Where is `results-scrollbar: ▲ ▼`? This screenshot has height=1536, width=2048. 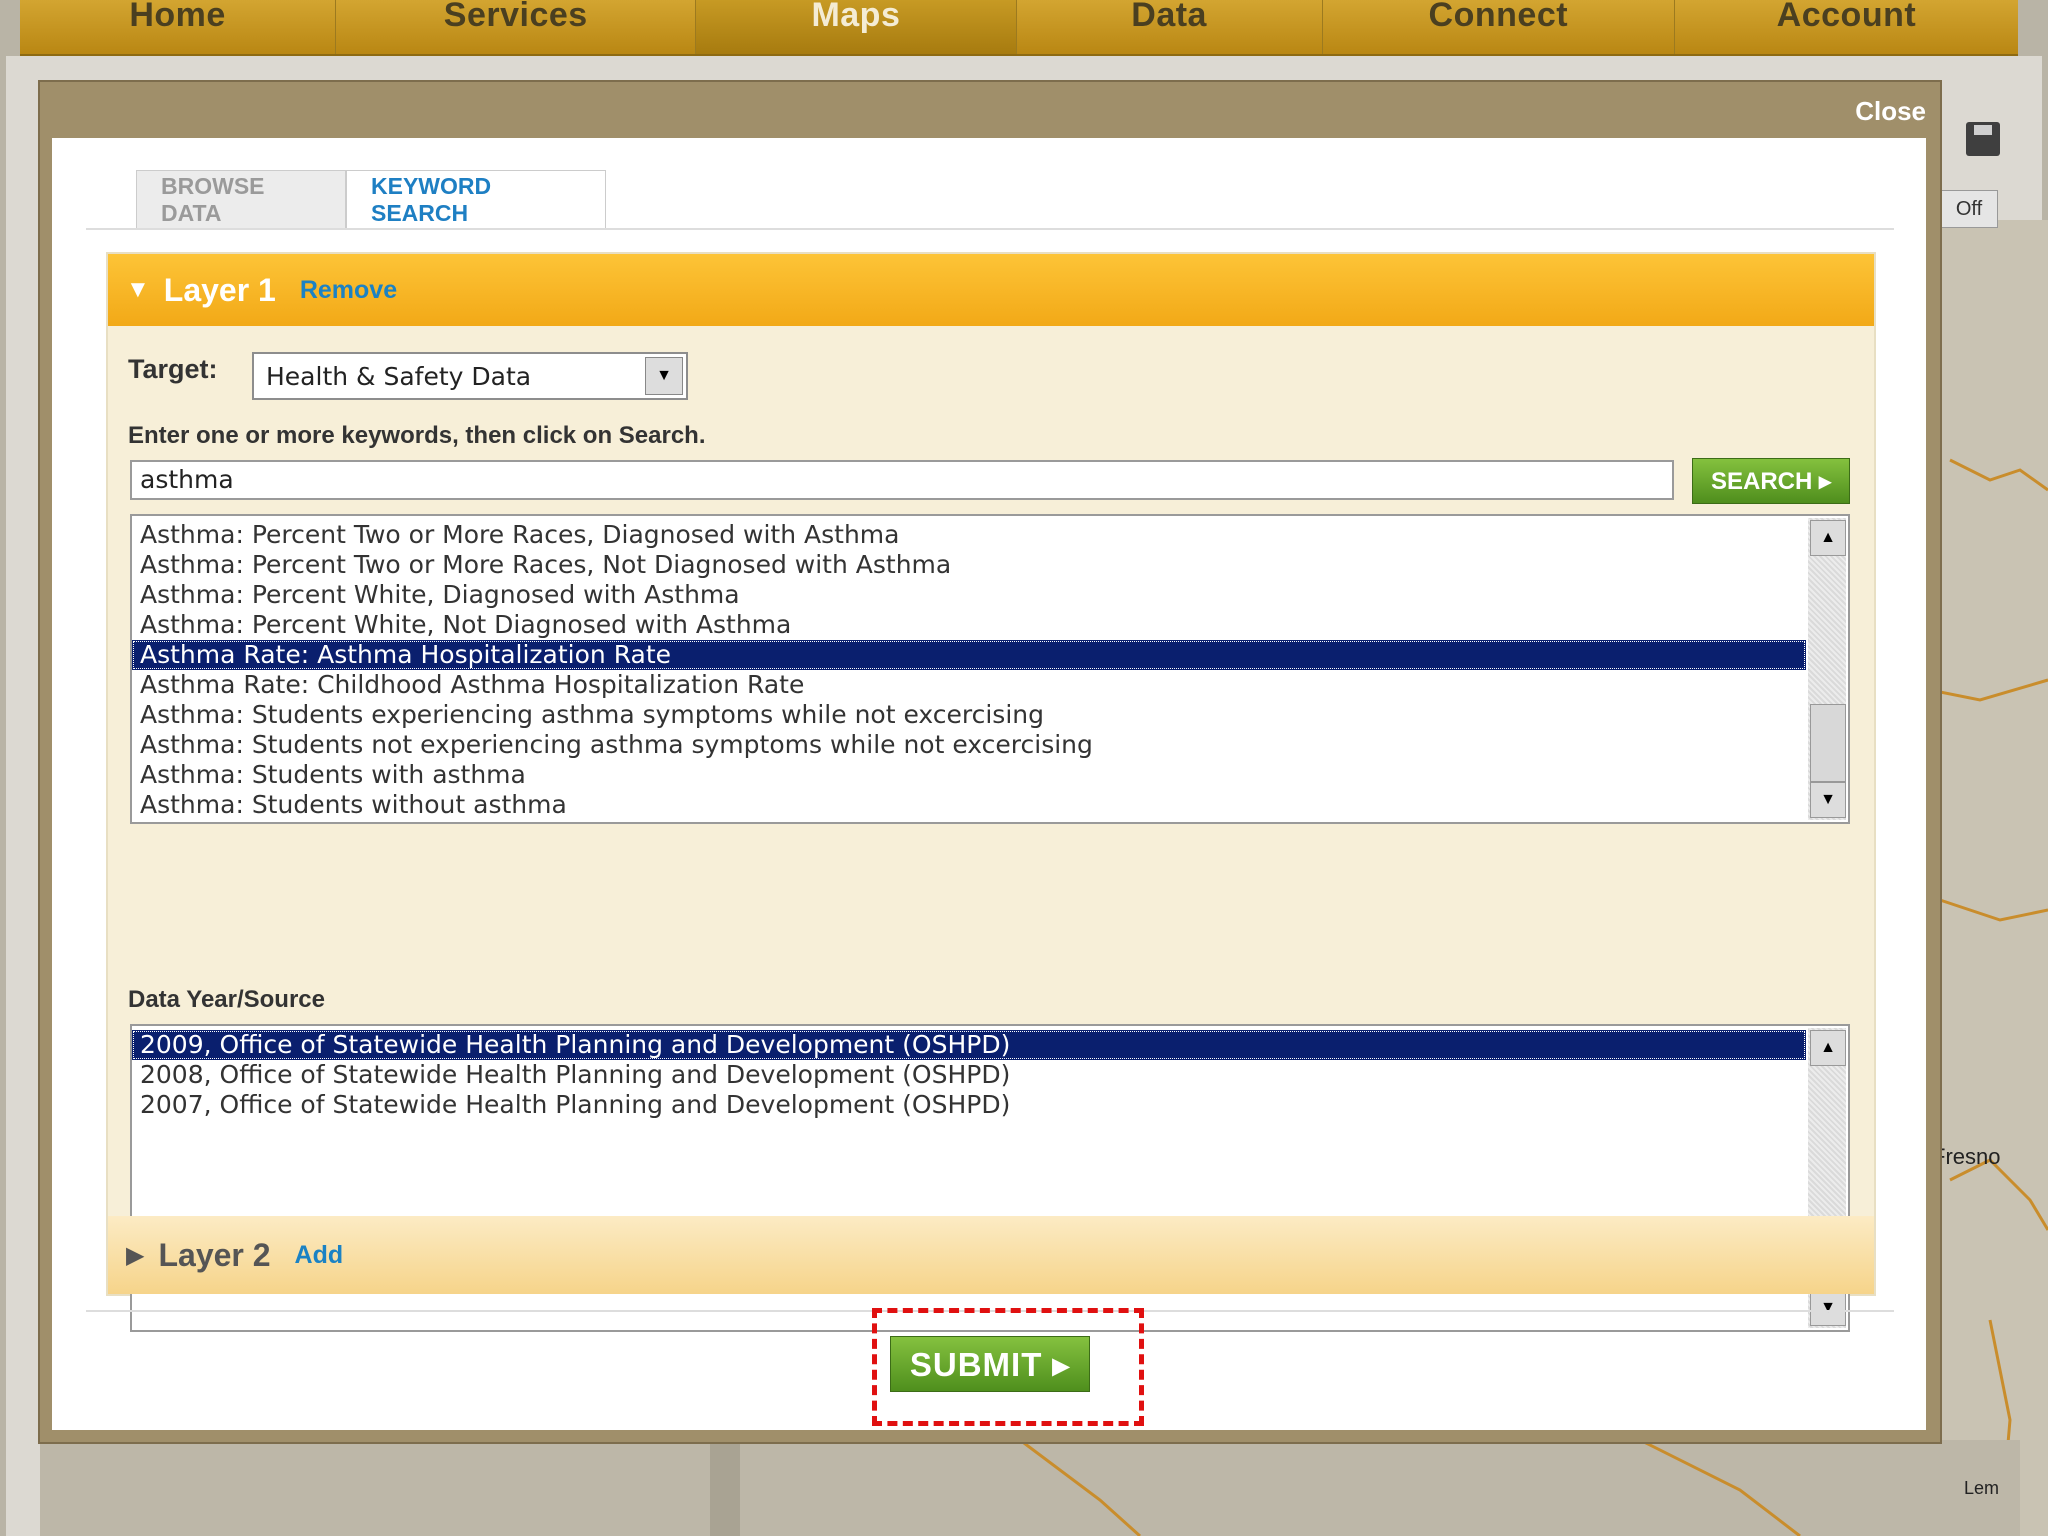 results-scrollbar: ▲ ▼ is located at coordinates (1827, 669).